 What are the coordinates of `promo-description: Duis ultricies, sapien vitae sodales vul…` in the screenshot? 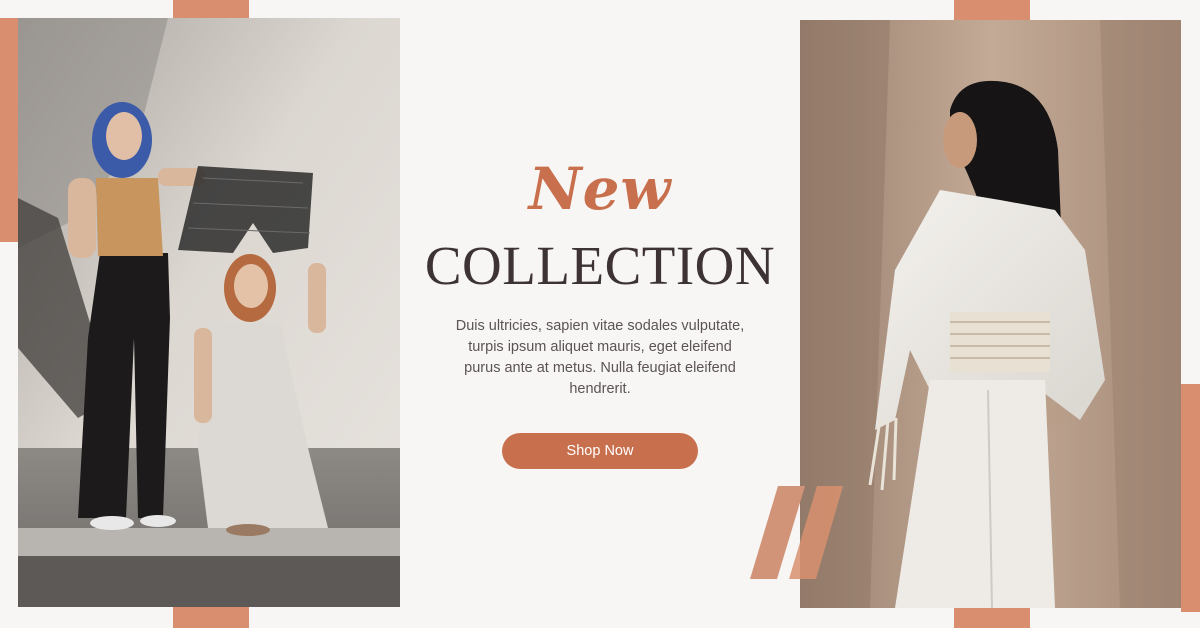 It's located at (600, 357).